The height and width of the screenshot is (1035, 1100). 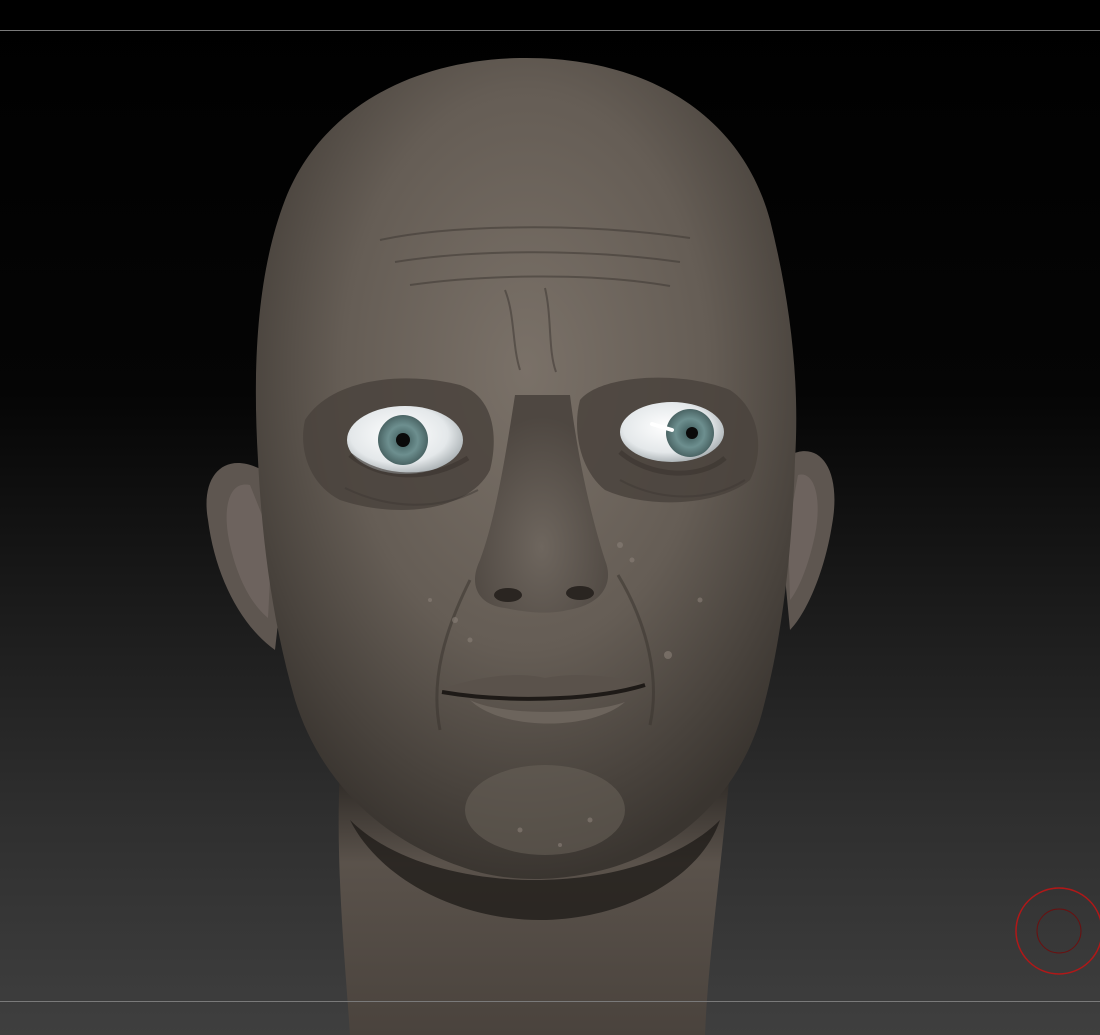 I want to click on brush-cursor-icon, so click(x=1057, y=931).